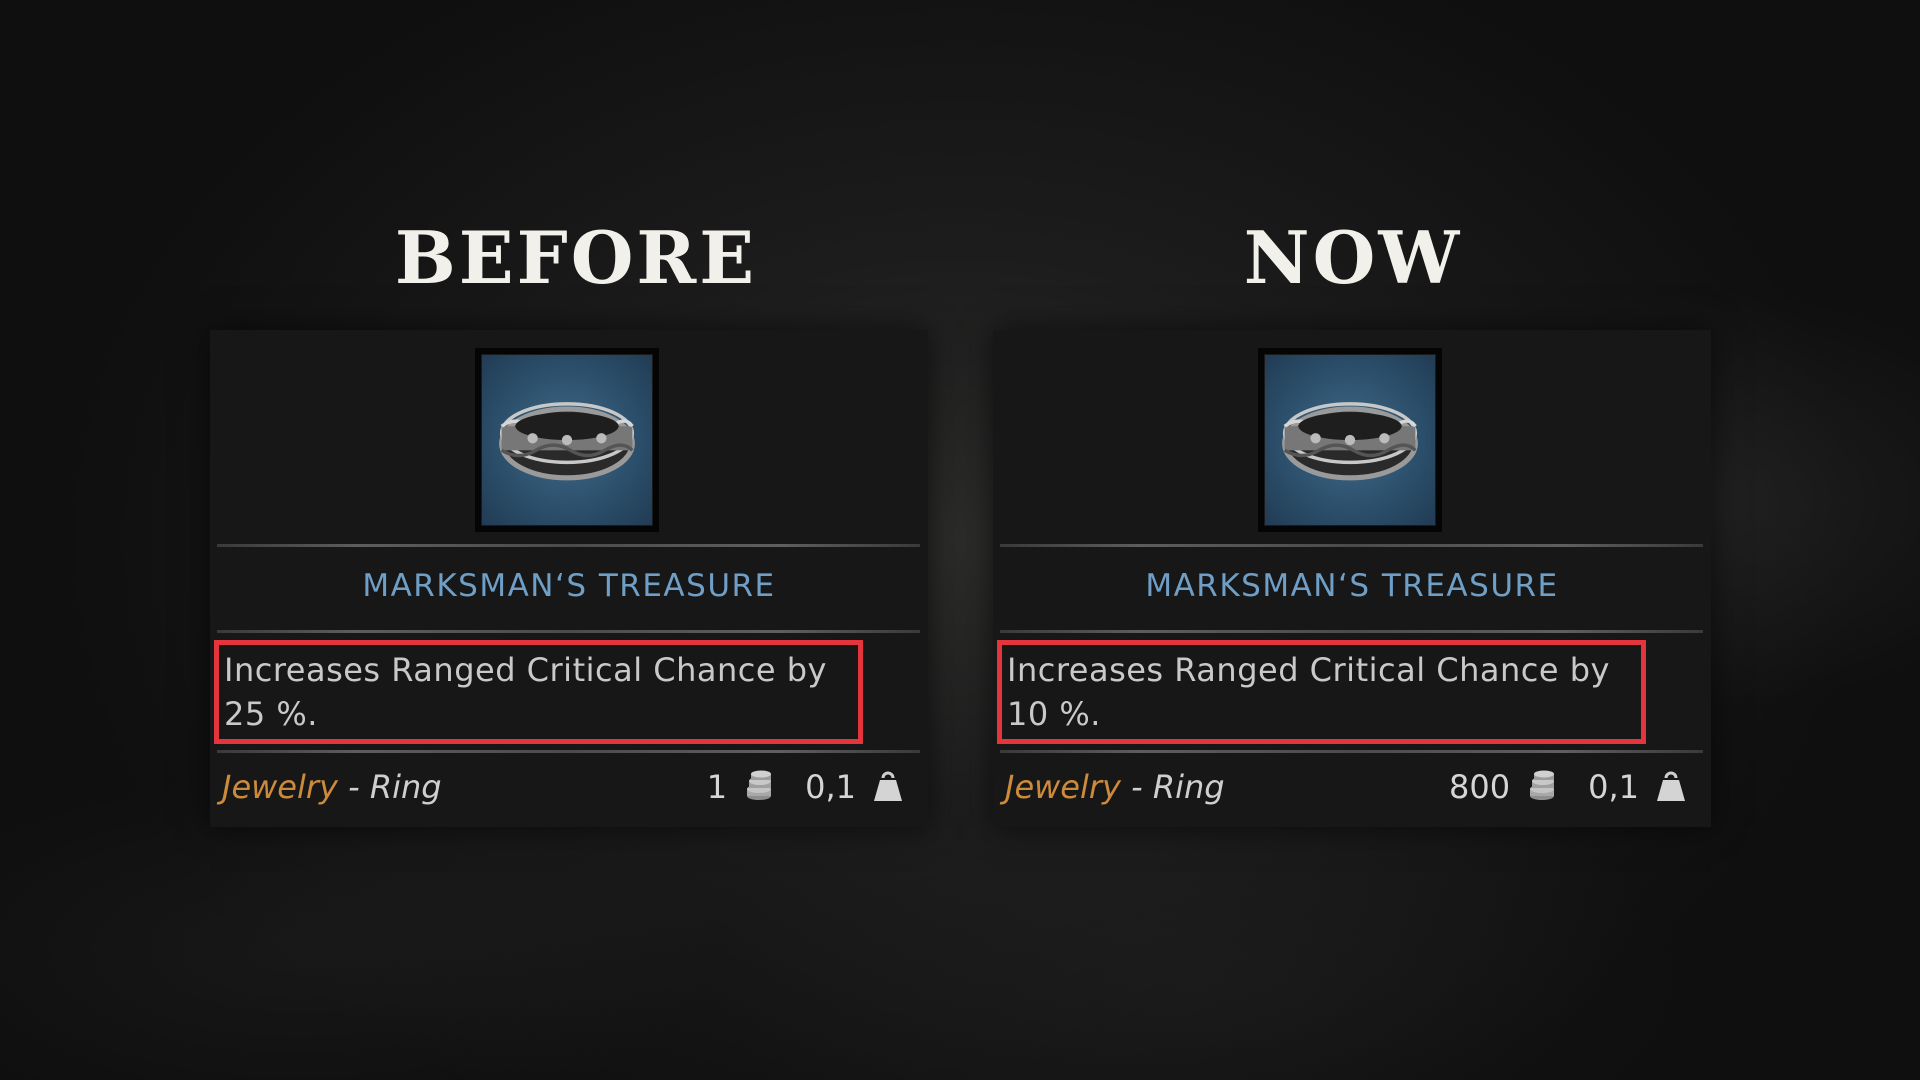 The height and width of the screenshot is (1080, 1920). Describe the element at coordinates (1054, 714) in the screenshot. I see `description-value-line: 10 %.` at that location.